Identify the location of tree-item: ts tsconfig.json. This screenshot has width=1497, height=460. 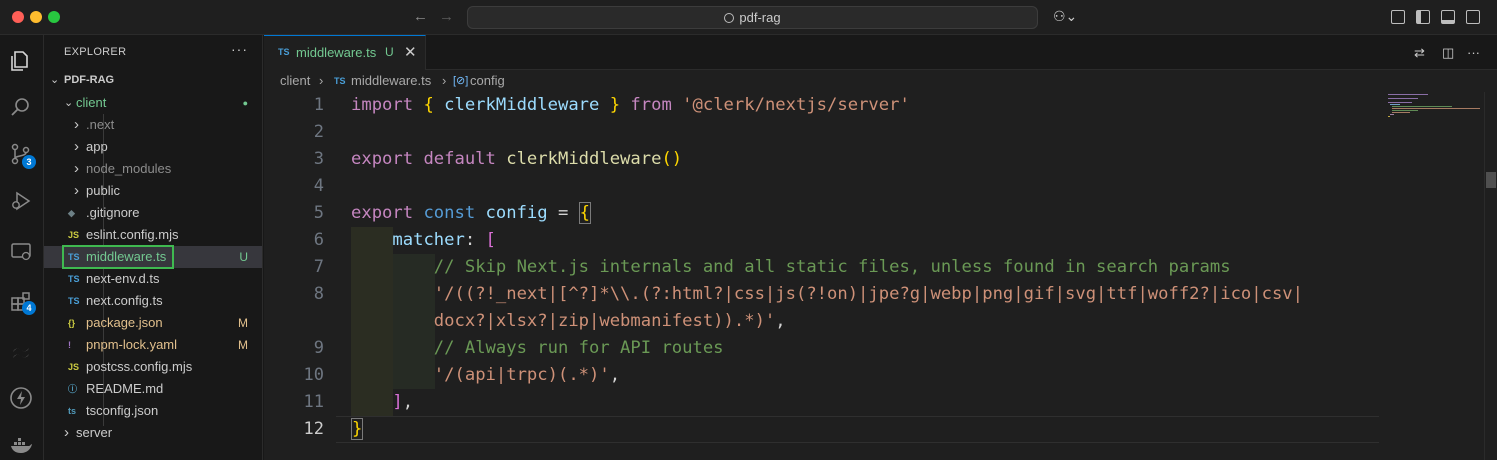
(153, 411).